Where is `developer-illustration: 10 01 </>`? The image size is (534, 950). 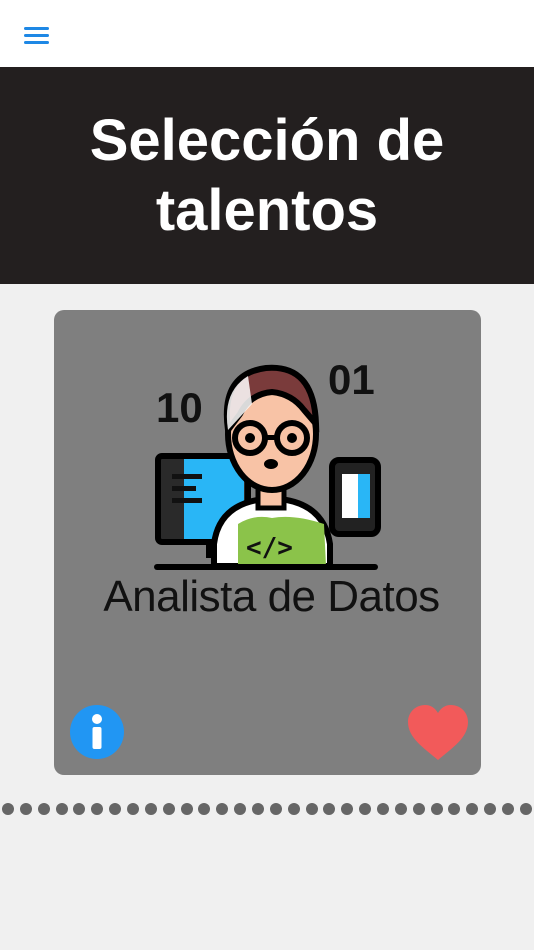 developer-illustration: 10 01 </> is located at coordinates (269, 454).